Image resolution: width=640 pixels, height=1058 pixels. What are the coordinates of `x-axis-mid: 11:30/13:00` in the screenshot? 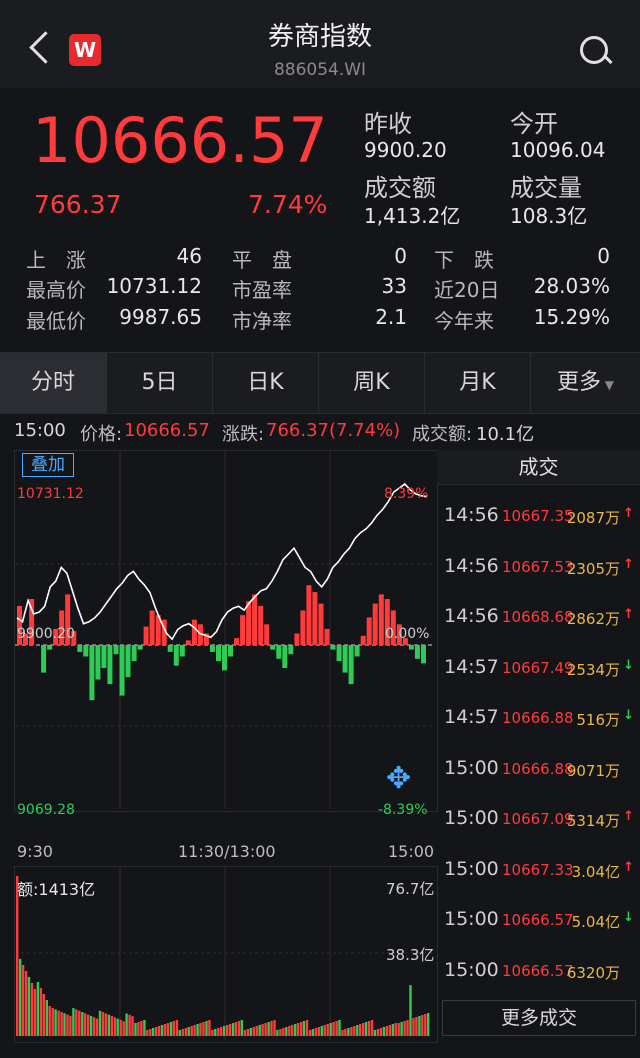 It's located at (227, 851).